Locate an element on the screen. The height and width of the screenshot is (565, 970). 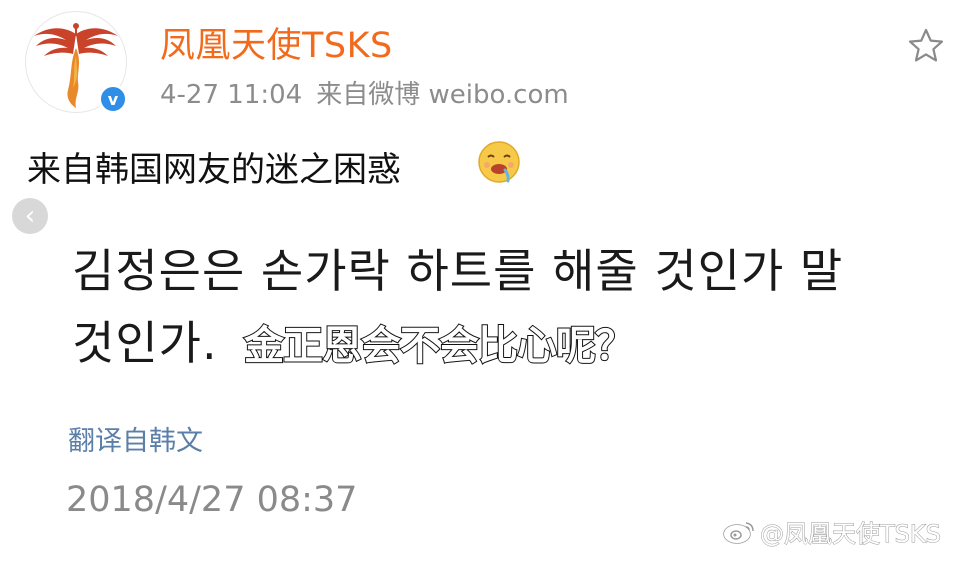
drooling-face-emoji is located at coordinates (499, 162).